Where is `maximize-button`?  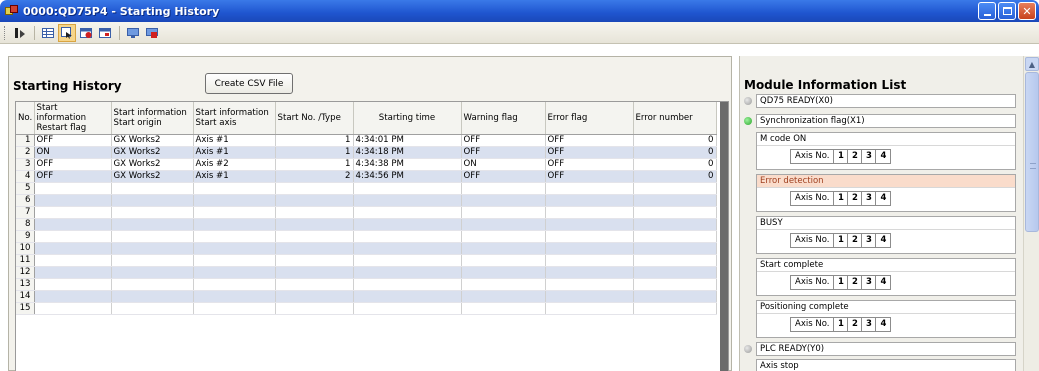 maximize-button is located at coordinates (1007, 11).